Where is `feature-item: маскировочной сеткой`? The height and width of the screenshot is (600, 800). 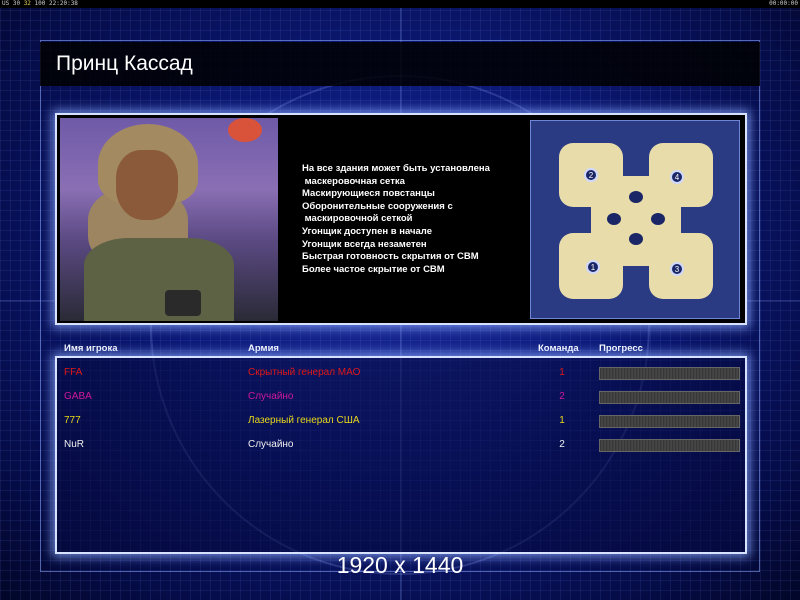 feature-item: маскировочной сеткой is located at coordinates (357, 219).